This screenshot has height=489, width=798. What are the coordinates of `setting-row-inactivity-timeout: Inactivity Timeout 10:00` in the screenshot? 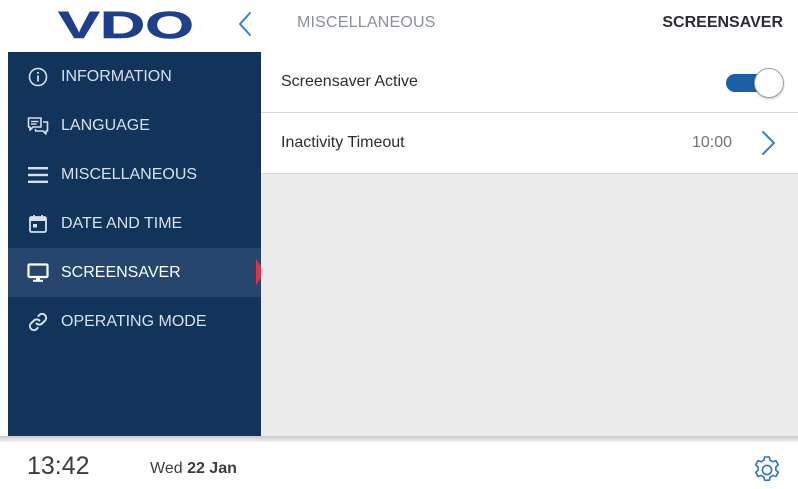 It's located at (529, 143).